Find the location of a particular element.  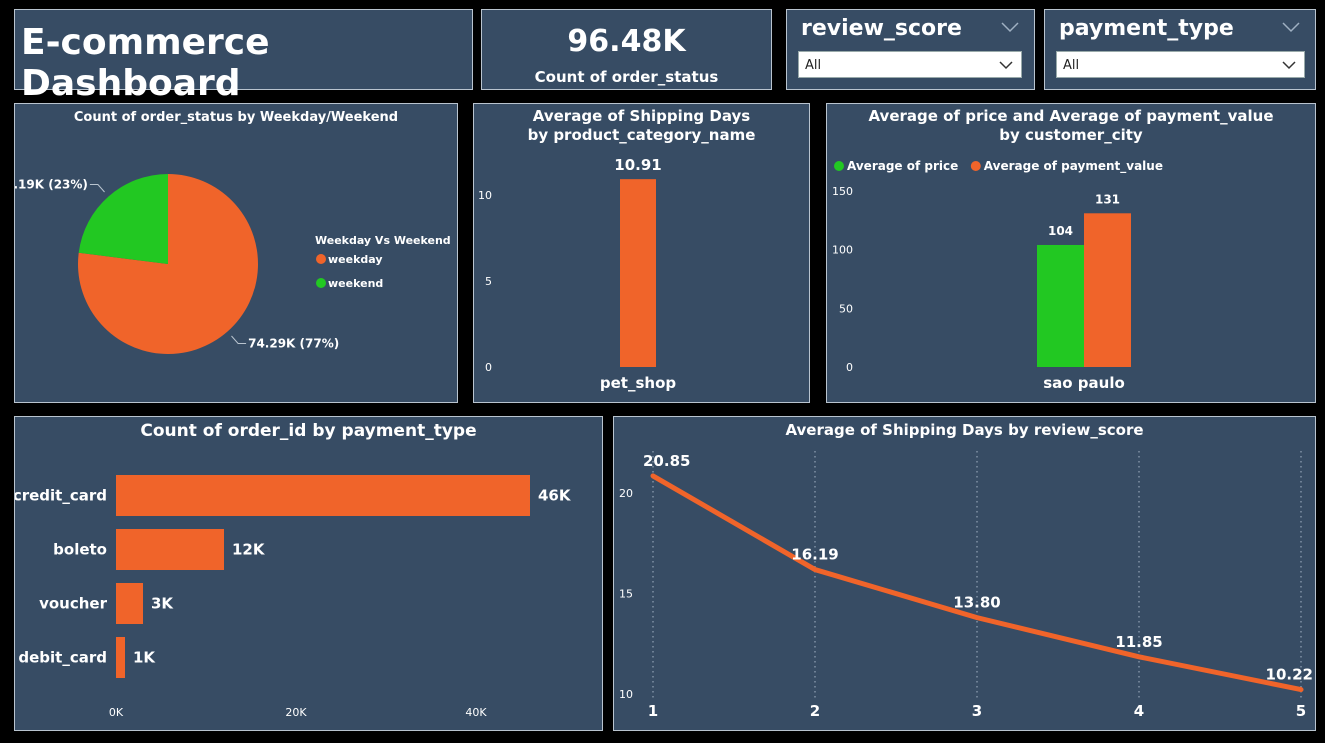

y-tick-label: 100 is located at coordinates (842, 250).